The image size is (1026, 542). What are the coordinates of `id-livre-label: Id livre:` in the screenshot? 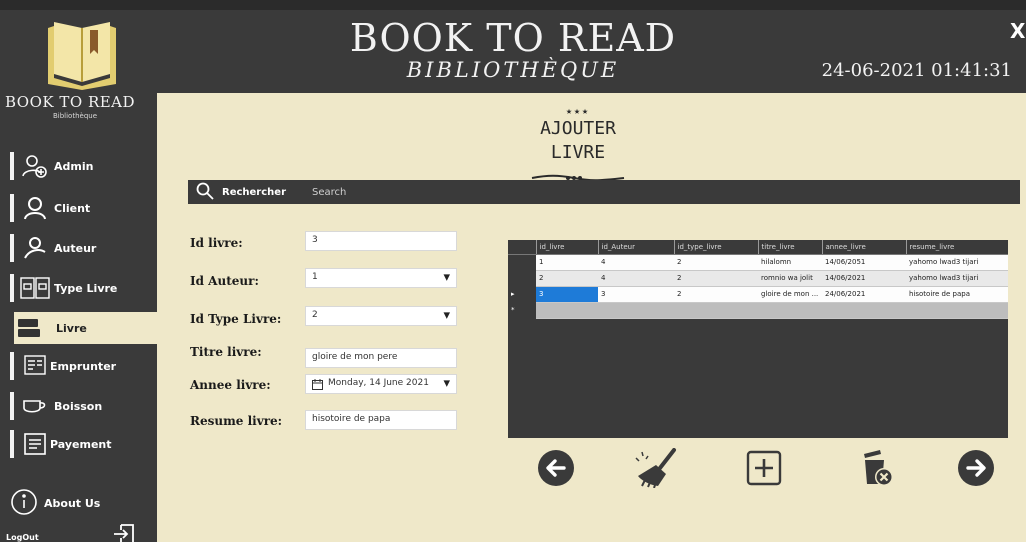 It's located at (216, 243).